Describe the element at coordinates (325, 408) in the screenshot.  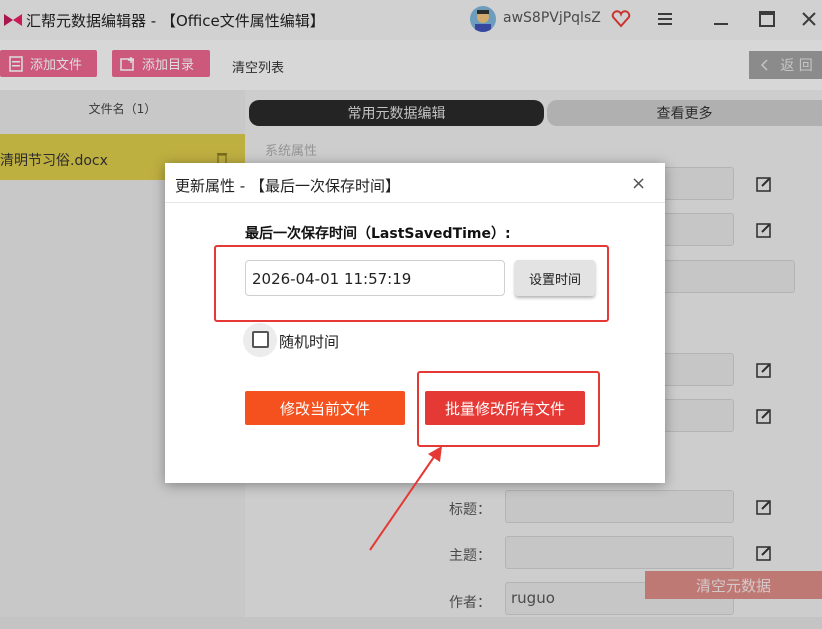
I see `modify-current-file-button: 修改当前文件` at that location.